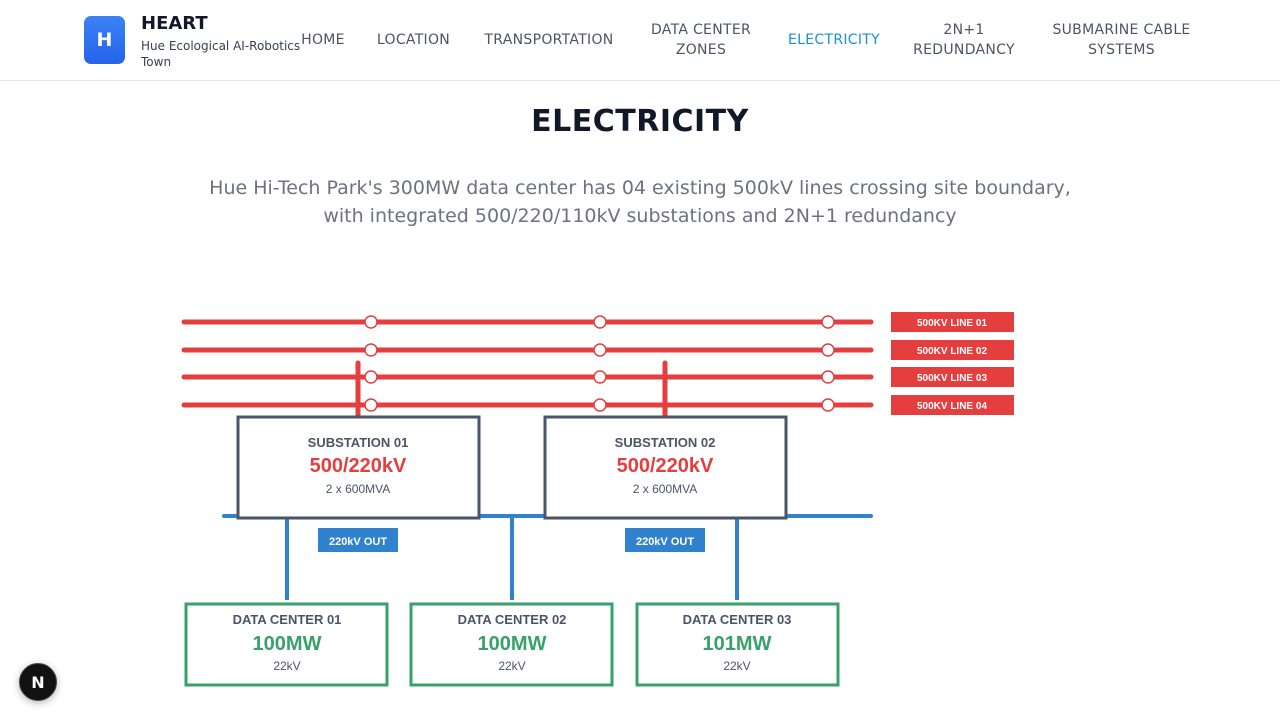  I want to click on line-label-3: 500KV LINE 03, so click(952, 378).